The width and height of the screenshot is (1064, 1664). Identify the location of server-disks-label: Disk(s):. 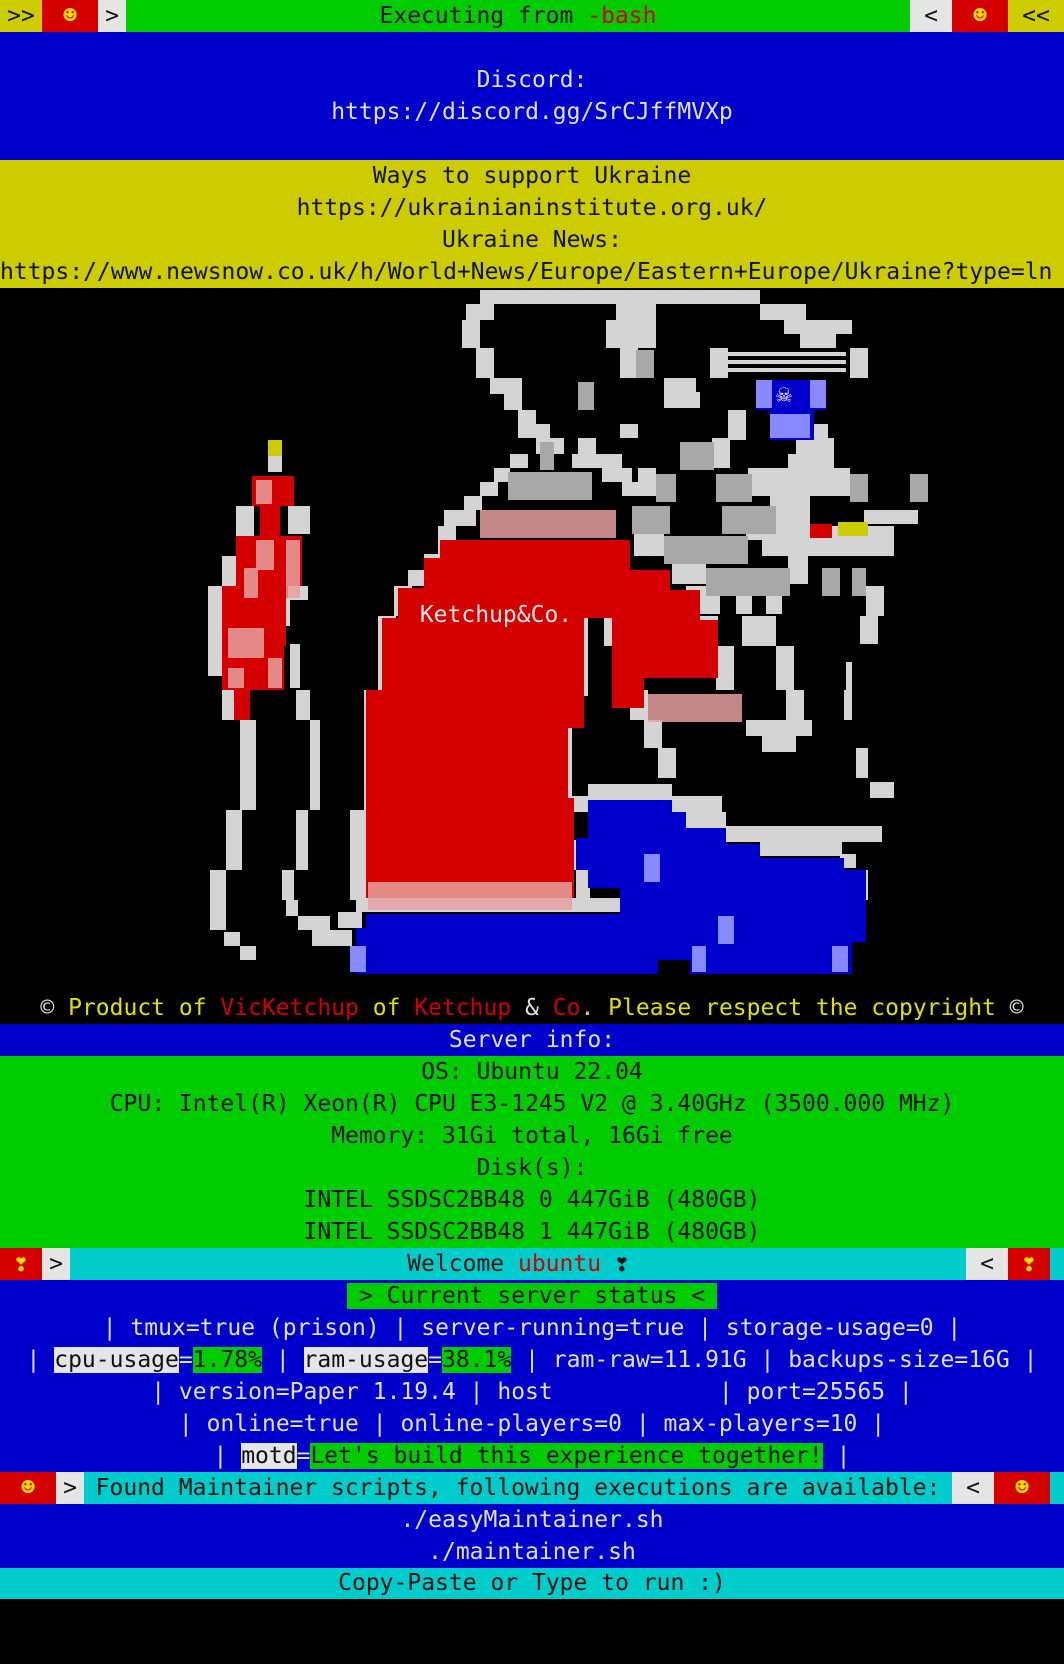
(532, 1168).